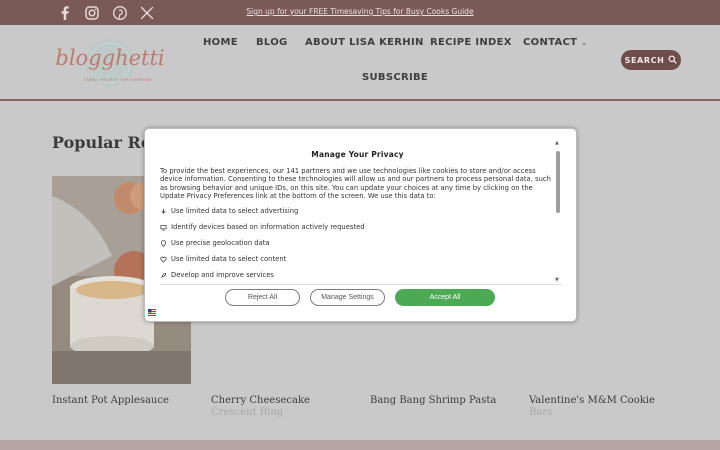  Describe the element at coordinates (222, 275) in the screenshot. I see `purpose-label: Develop and improve services` at that location.